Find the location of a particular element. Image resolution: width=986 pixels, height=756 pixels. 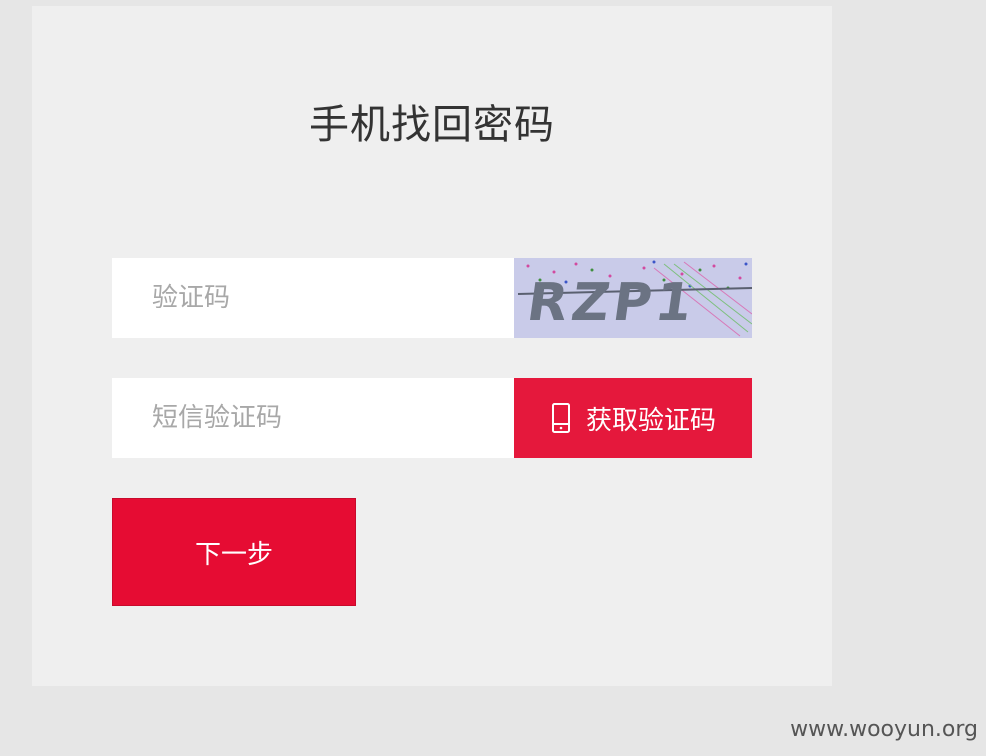

watermark: www.wooyun.org is located at coordinates (884, 729).